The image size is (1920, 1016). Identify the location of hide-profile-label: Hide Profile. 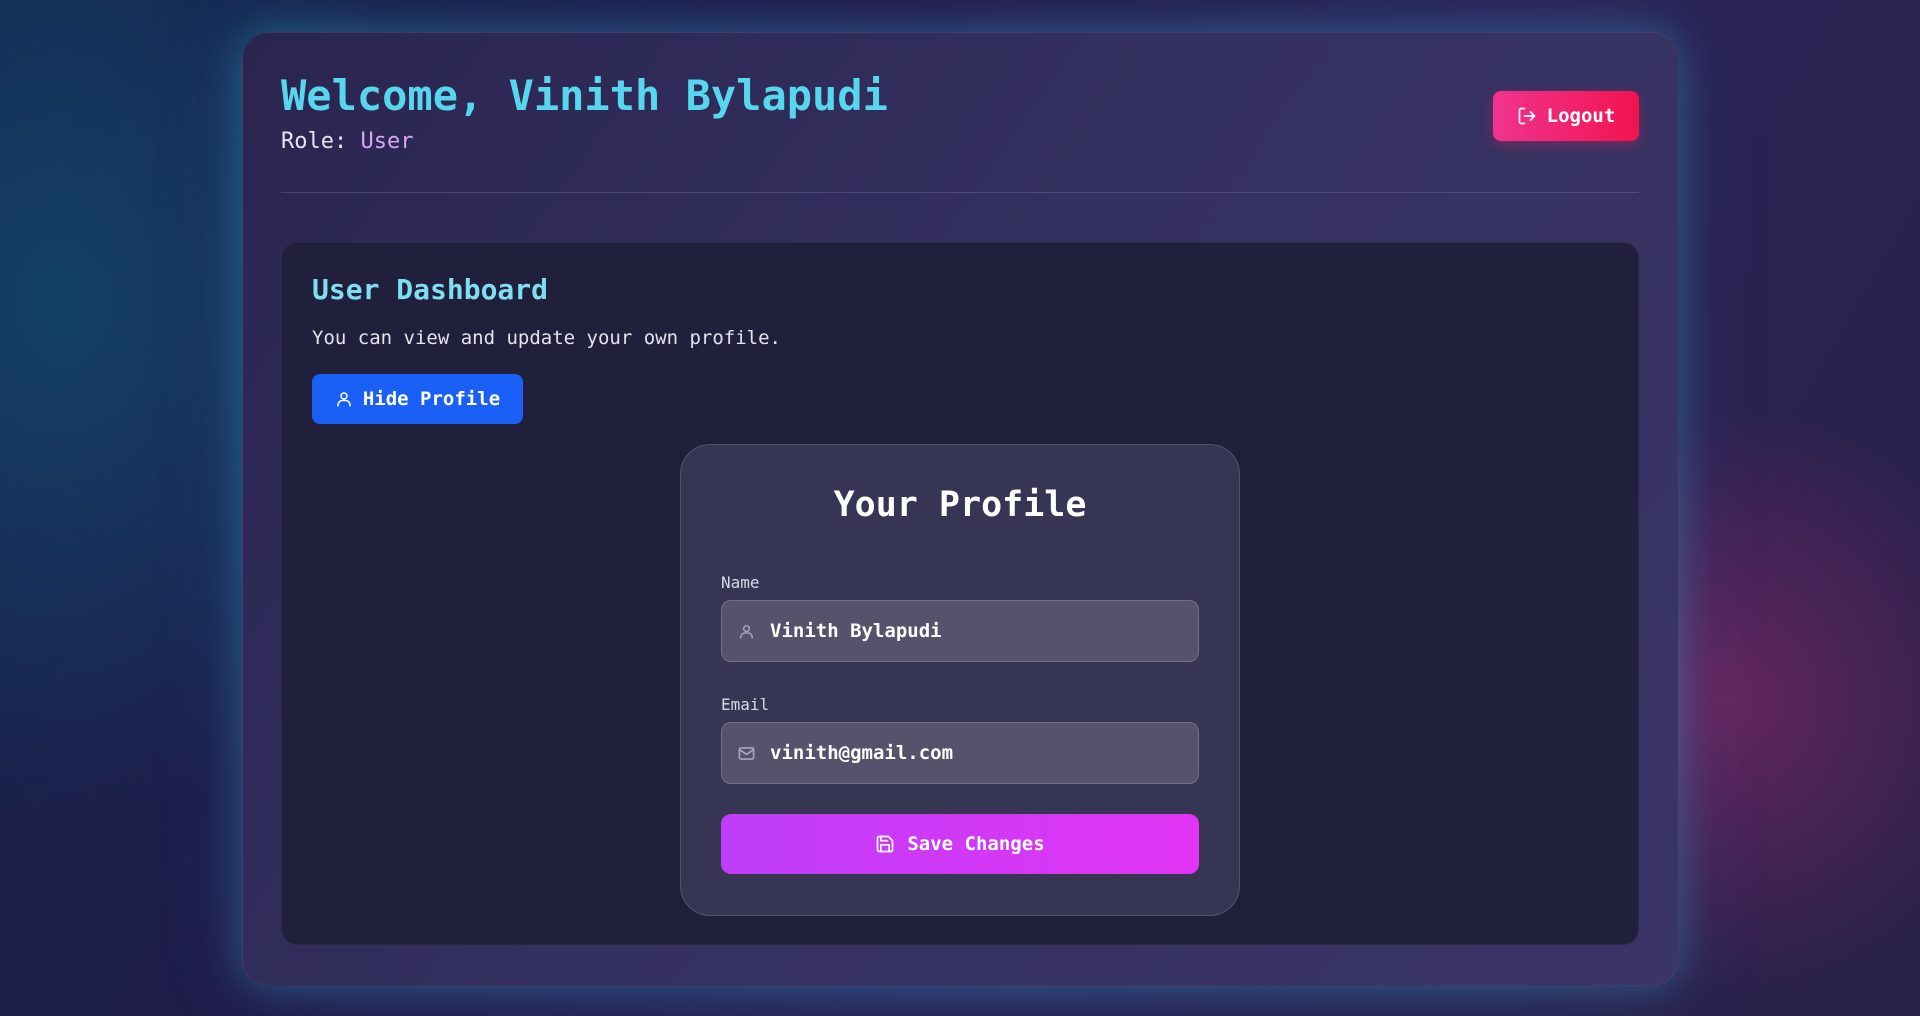
(431, 399).